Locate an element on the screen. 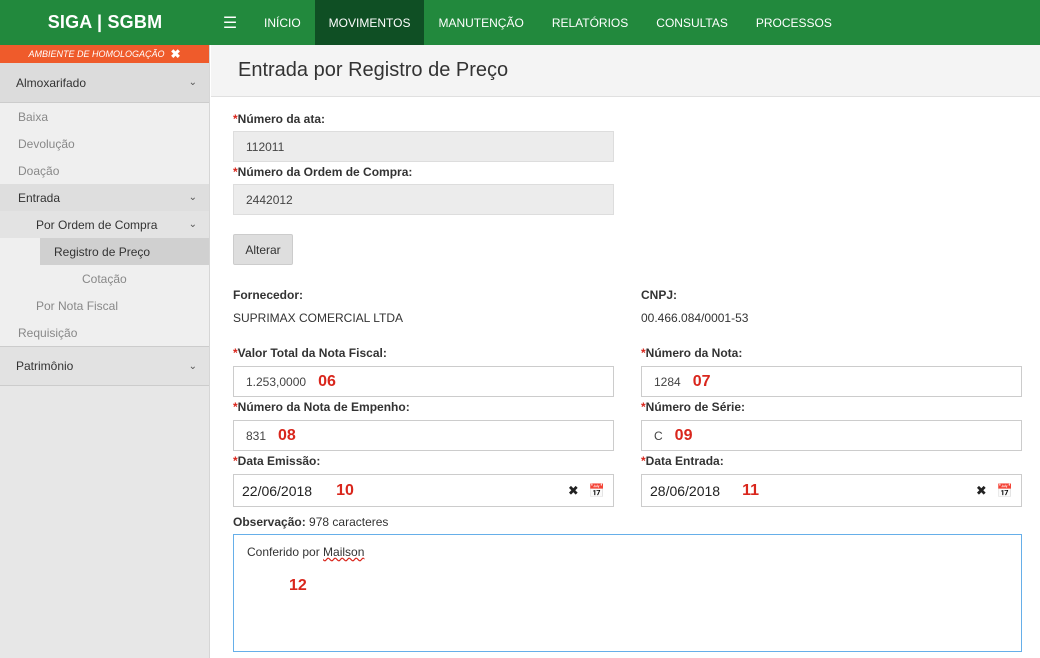 The width and height of the screenshot is (1040, 658). nota-empenho-field: 831 08 is located at coordinates (423, 435).